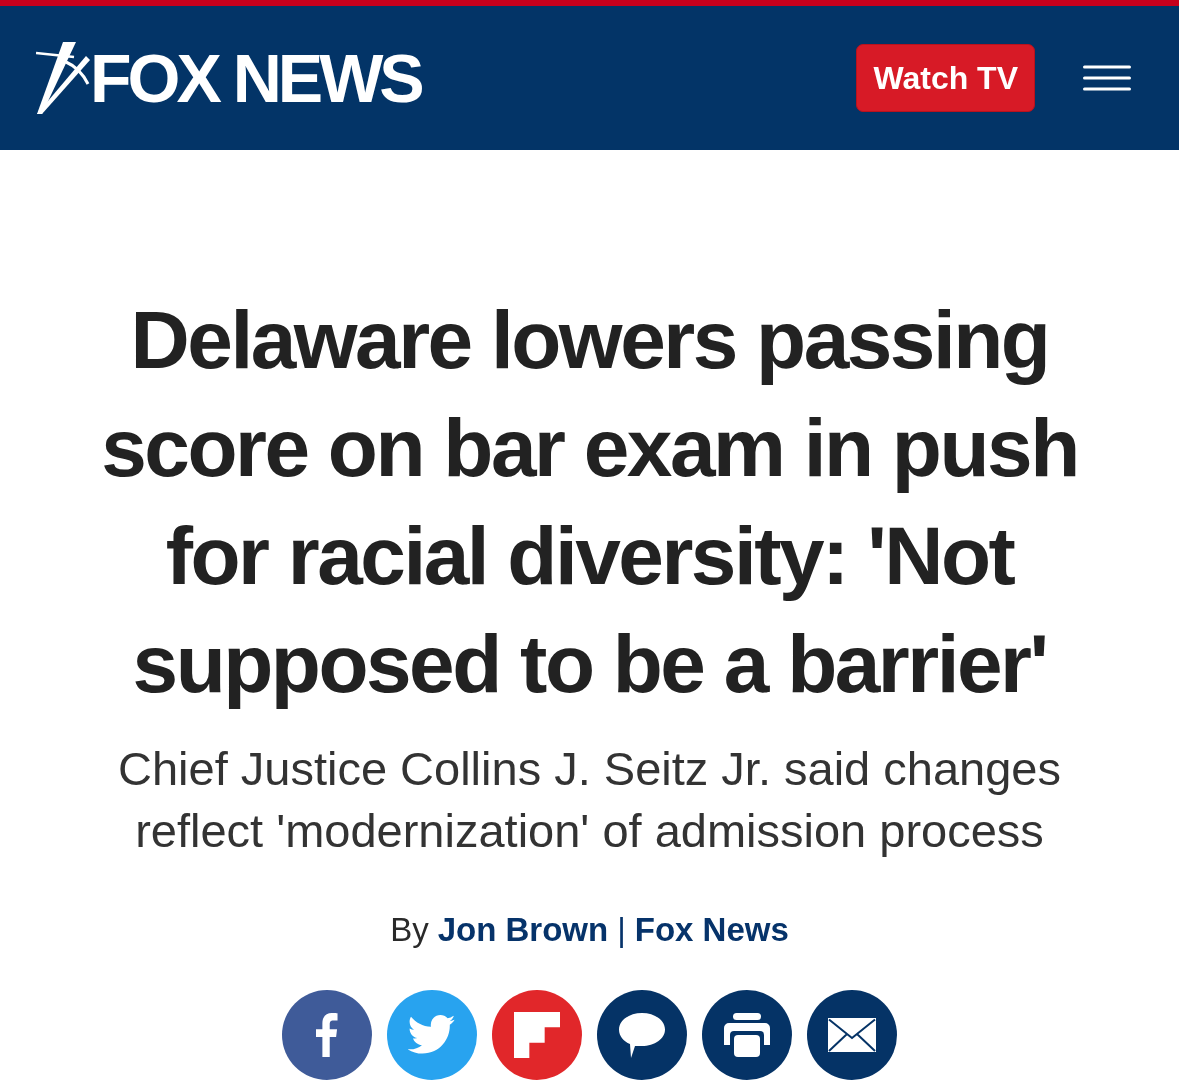 Image resolution: width=1179 pixels, height=1083 pixels. What do you see at coordinates (537, 1035) in the screenshot?
I see `flipboard-icon` at bounding box center [537, 1035].